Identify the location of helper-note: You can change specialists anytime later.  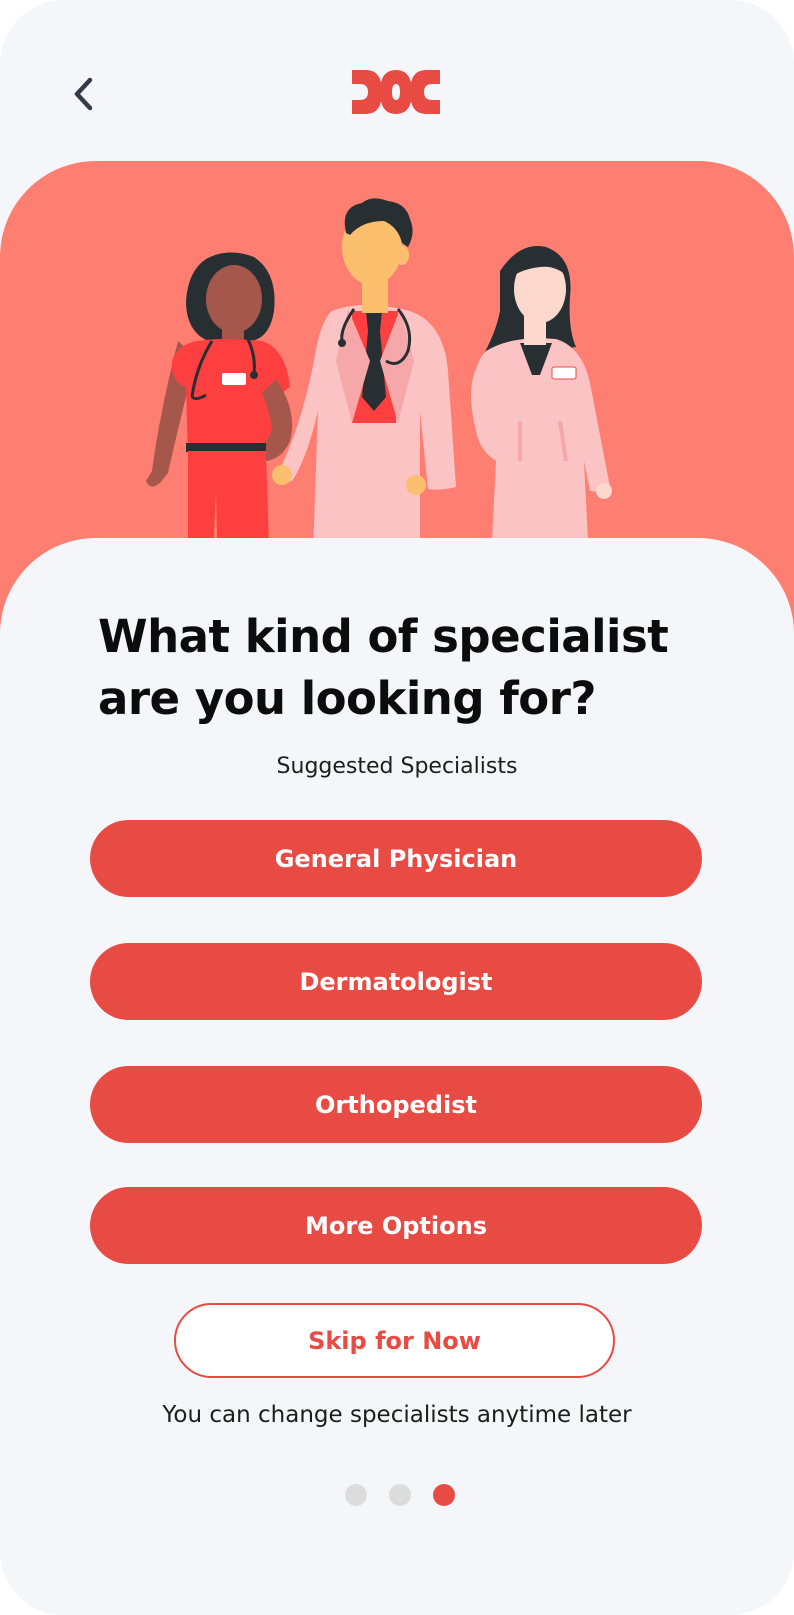
(397, 1415).